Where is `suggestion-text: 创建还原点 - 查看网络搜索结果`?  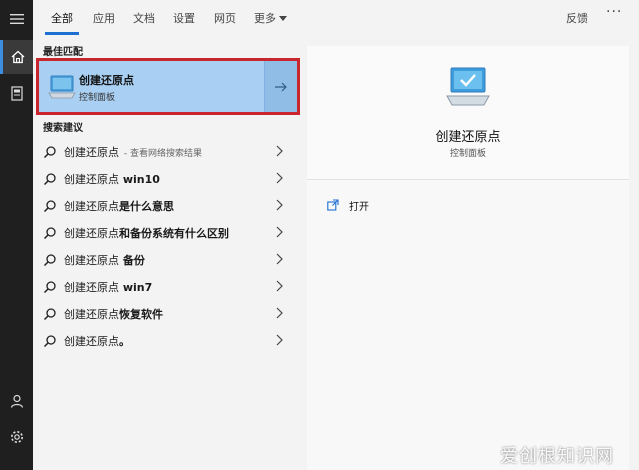 suggestion-text: 创建还原点 - 查看网络搜索结果 is located at coordinates (133, 152).